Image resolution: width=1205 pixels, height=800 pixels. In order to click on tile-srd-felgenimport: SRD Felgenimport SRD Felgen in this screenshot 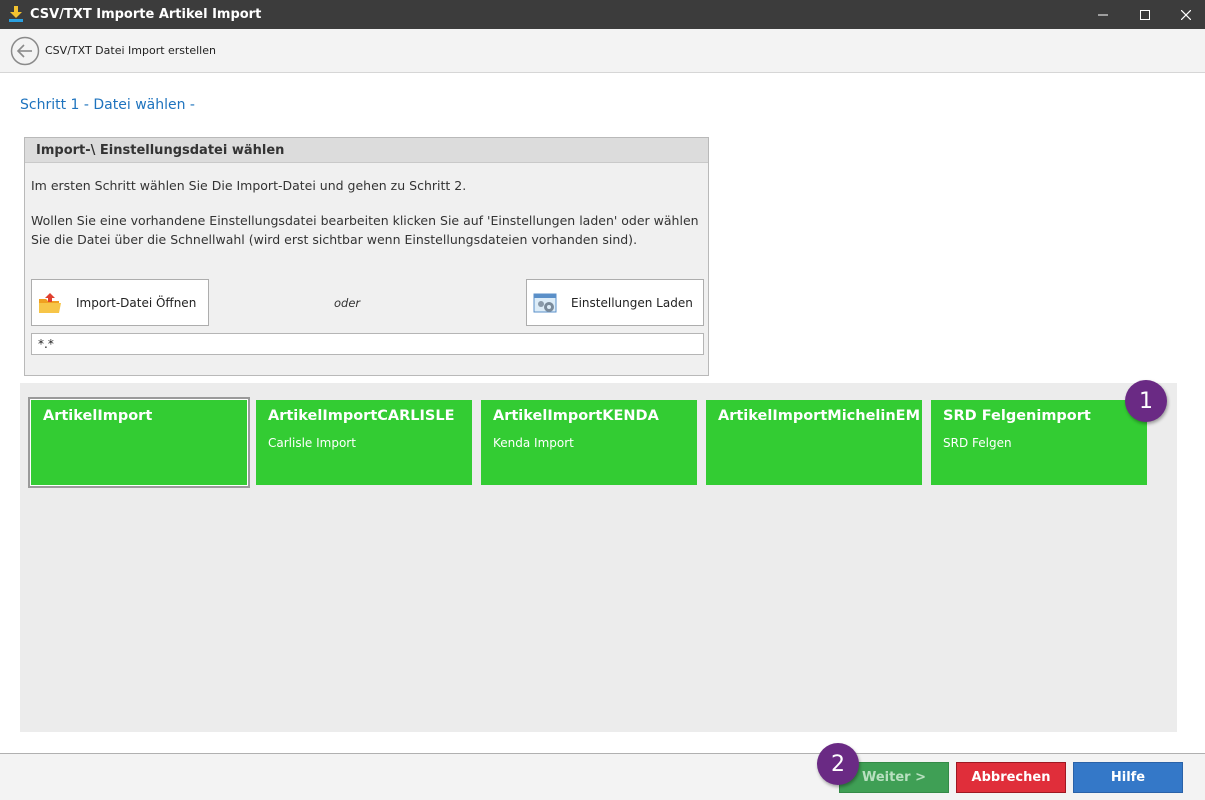, I will do `click(1039, 442)`.